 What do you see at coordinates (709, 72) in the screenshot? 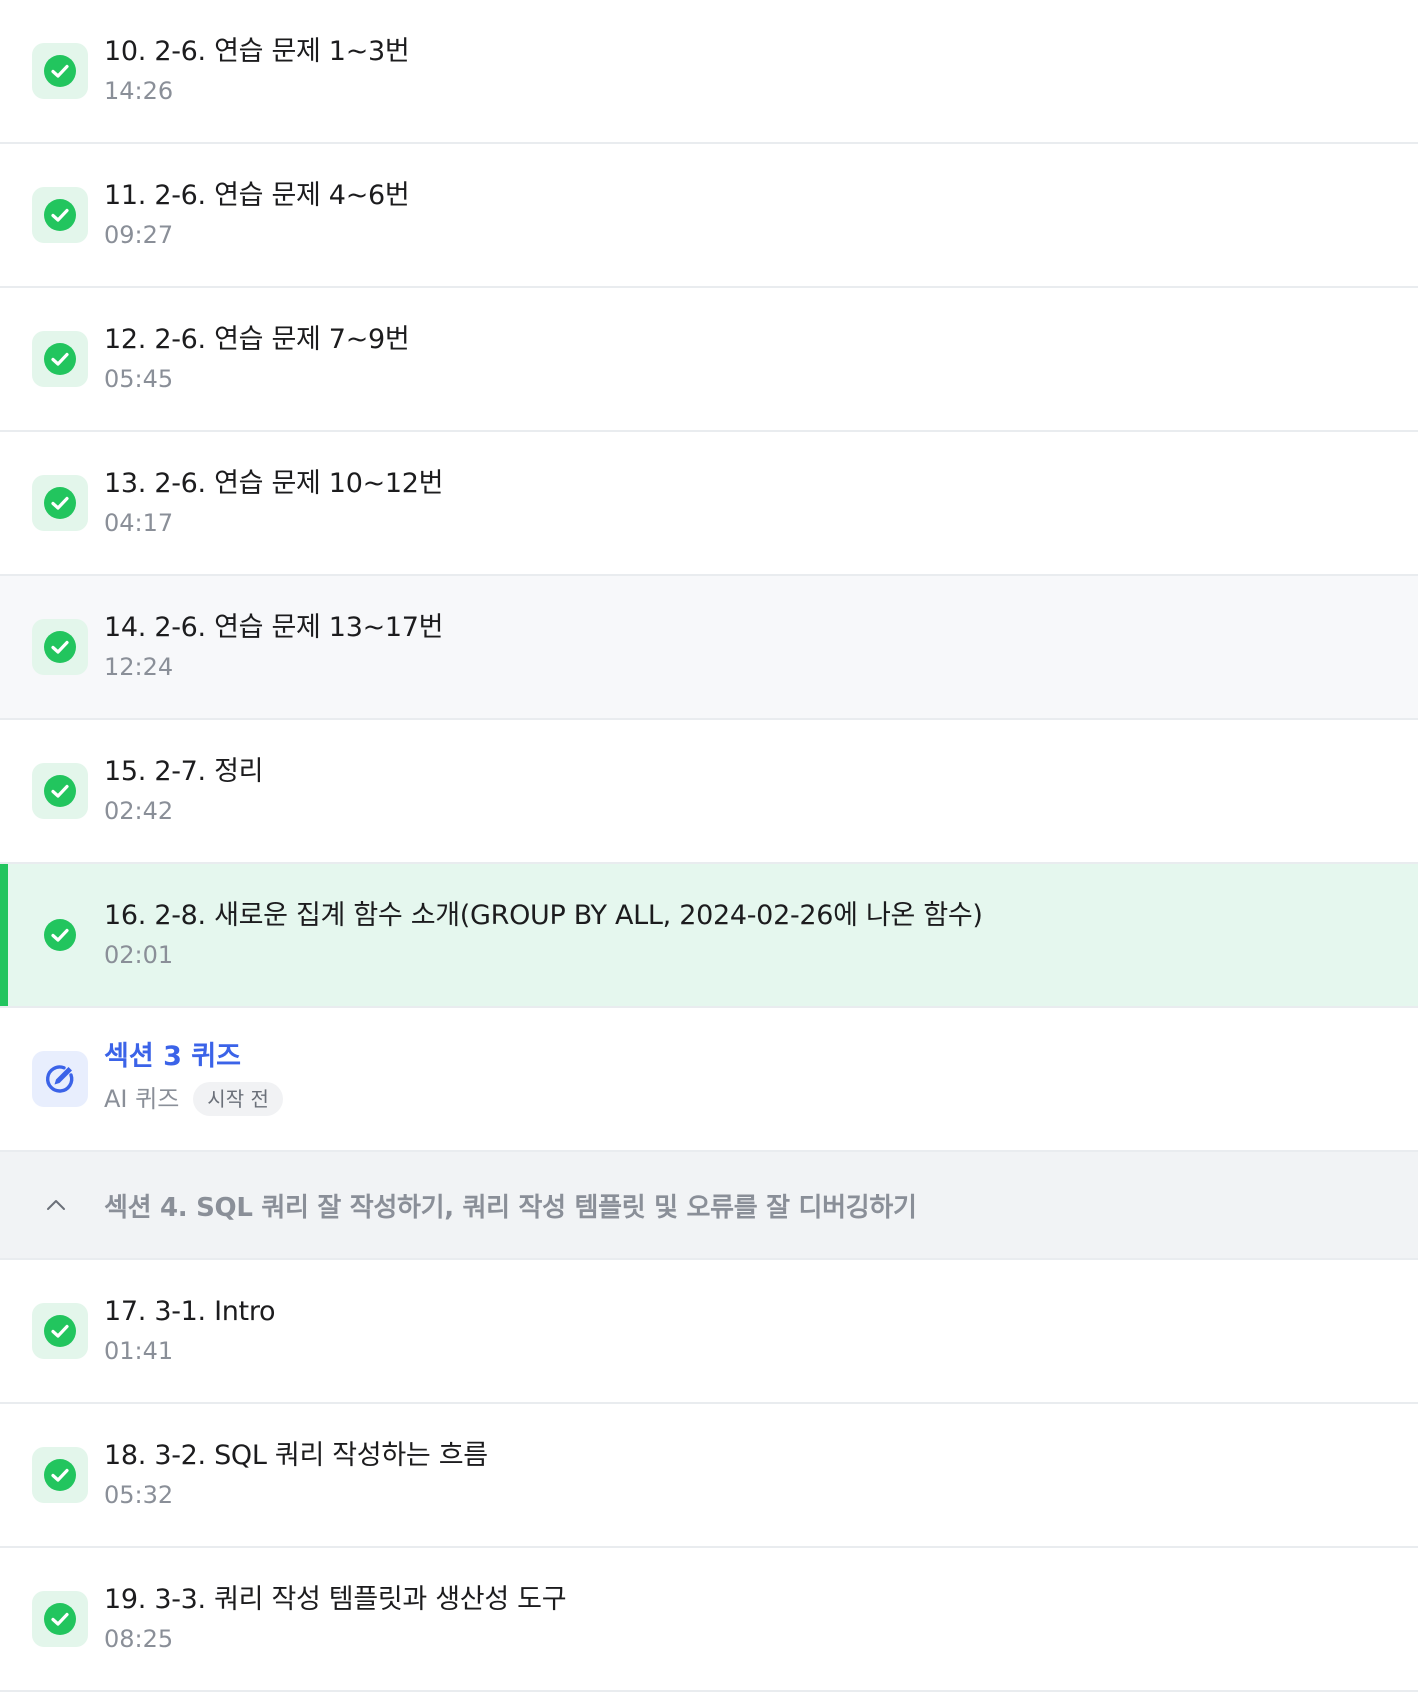
I see `lesson-row: 10. 2-6. 연습 문제 1~3번 14:26` at bounding box center [709, 72].